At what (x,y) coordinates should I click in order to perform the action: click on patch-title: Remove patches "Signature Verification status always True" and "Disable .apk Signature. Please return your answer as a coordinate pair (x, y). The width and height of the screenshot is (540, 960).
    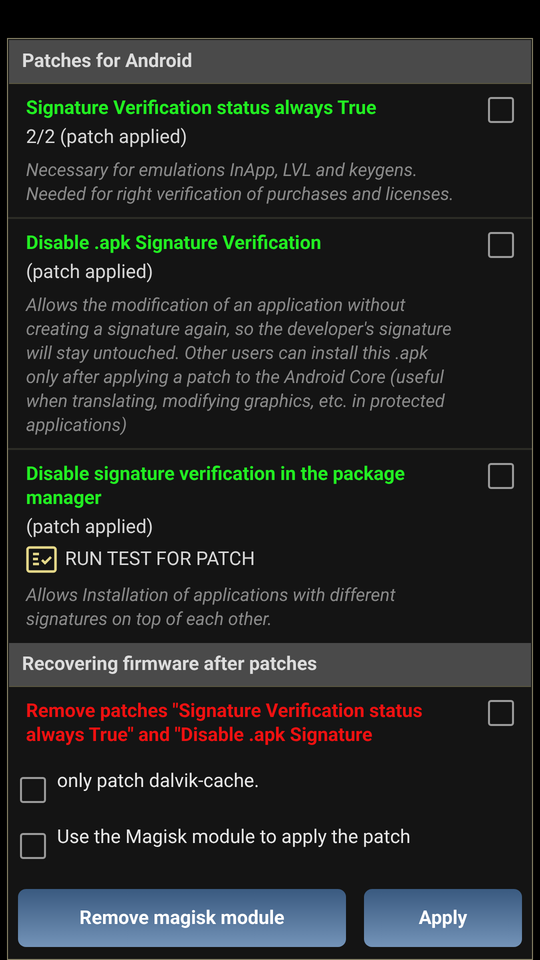
    Looking at the image, I should click on (225, 722).